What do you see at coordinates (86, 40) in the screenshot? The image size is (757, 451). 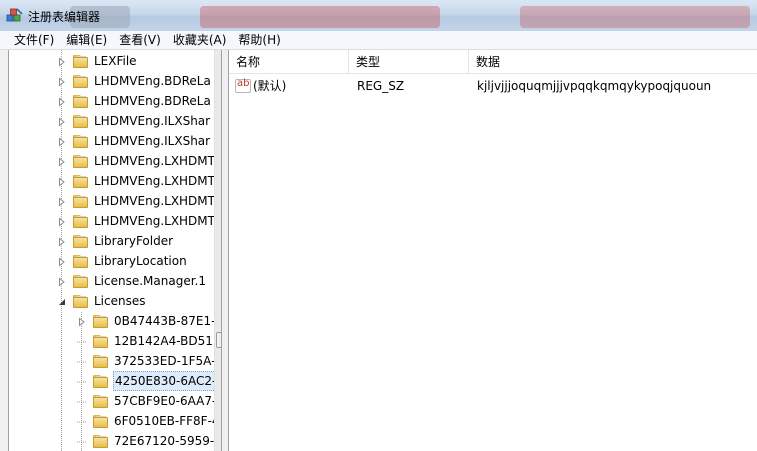 I see `menu-edit: 编辑(E)` at bounding box center [86, 40].